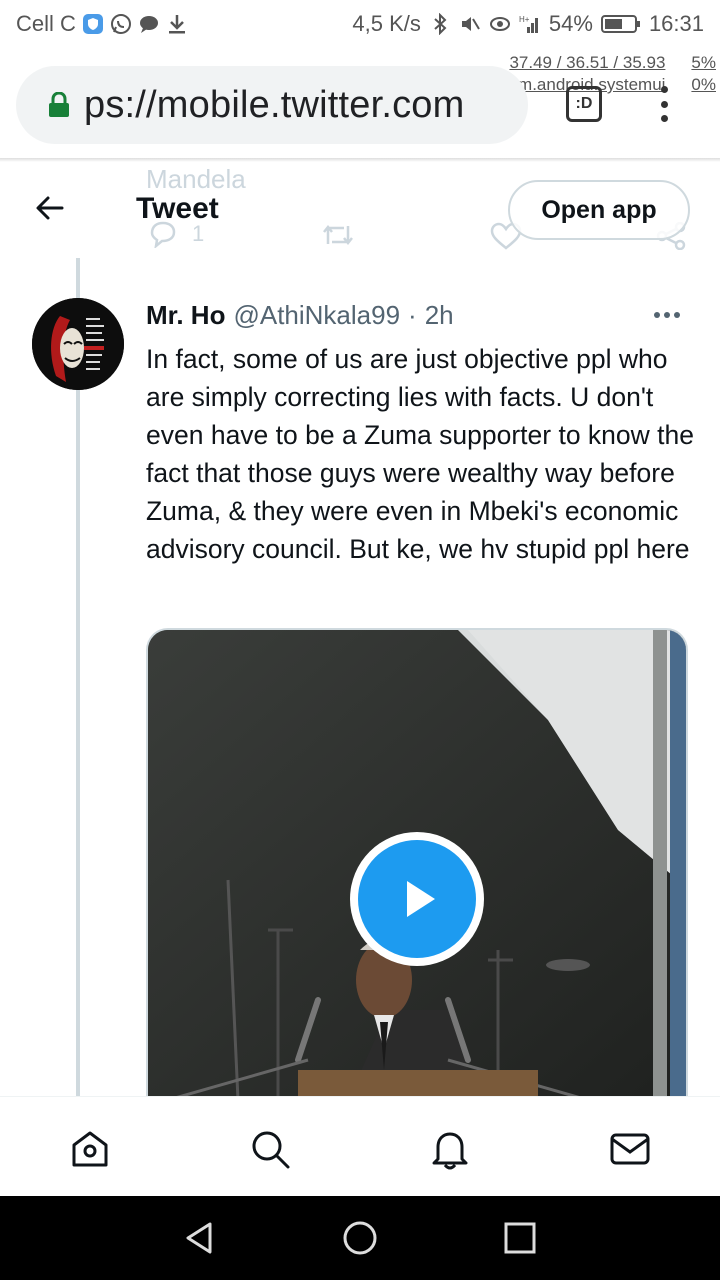 This screenshot has width=720, height=1280. Describe the element at coordinates (386, 23) in the screenshot. I see `network-speed: 4,5 K/s` at that location.